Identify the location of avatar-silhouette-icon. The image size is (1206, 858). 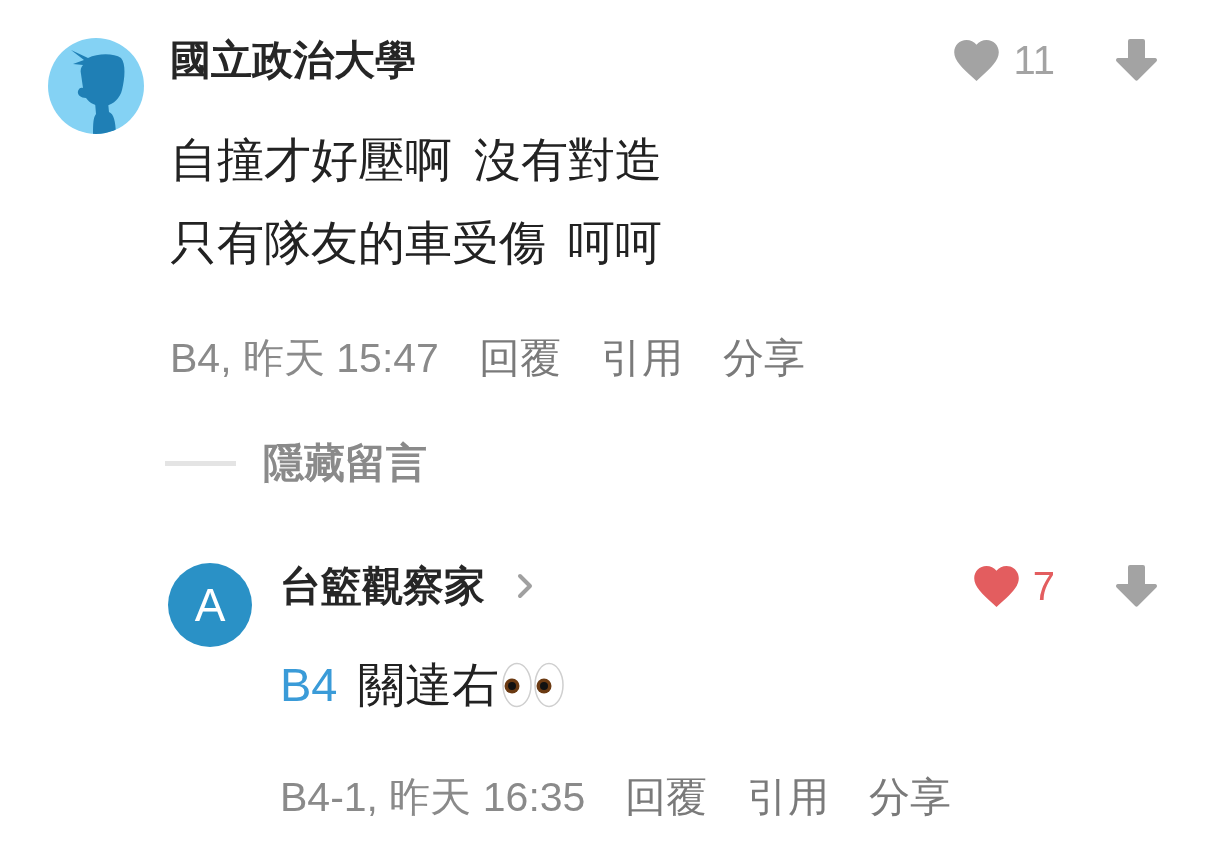
(96, 86).